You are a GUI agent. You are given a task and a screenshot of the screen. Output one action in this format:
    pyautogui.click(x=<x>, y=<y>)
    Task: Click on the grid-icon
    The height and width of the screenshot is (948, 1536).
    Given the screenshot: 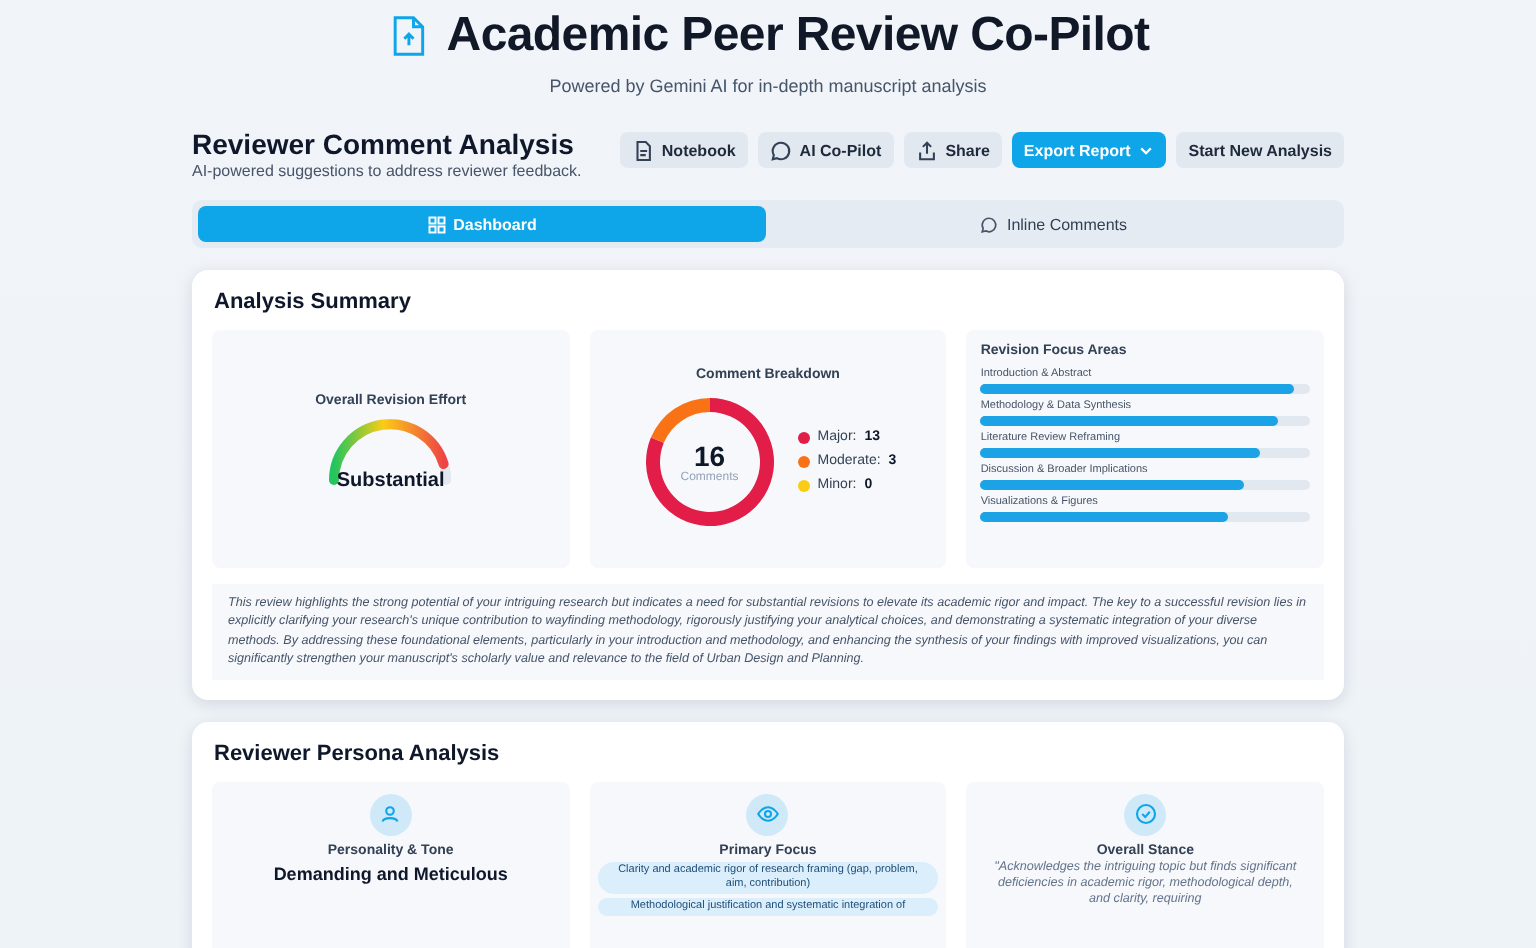 What is the action you would take?
    pyautogui.click(x=436, y=224)
    